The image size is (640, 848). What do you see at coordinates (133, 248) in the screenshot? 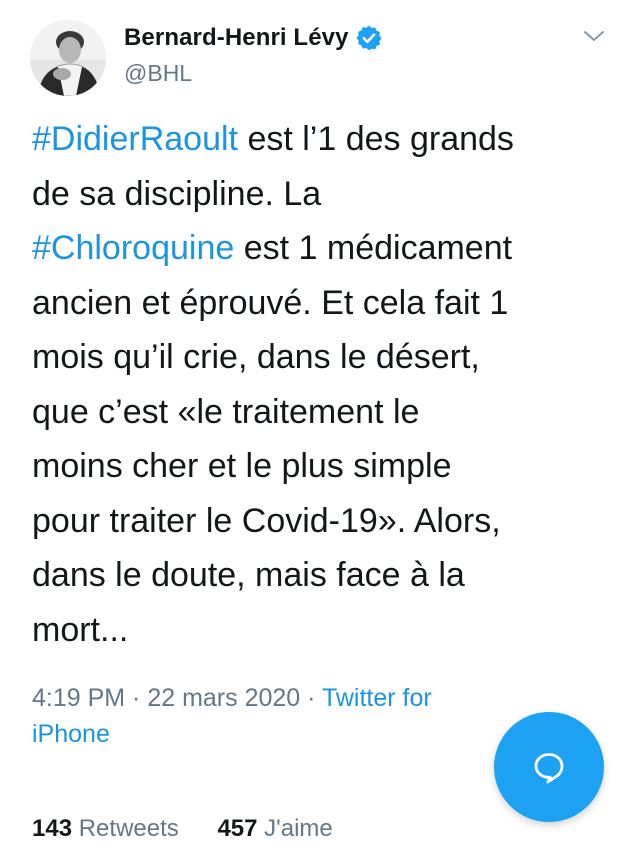
I see `hashtag-link: #Chloroquine` at bounding box center [133, 248].